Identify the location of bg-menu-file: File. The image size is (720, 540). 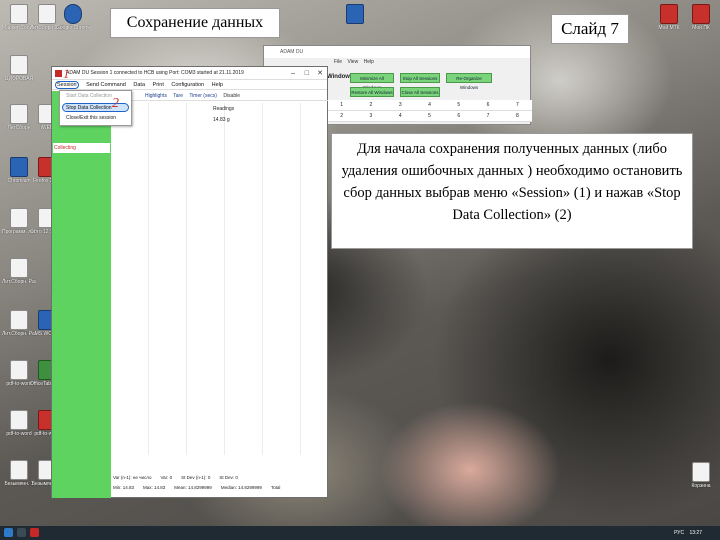
(338, 62).